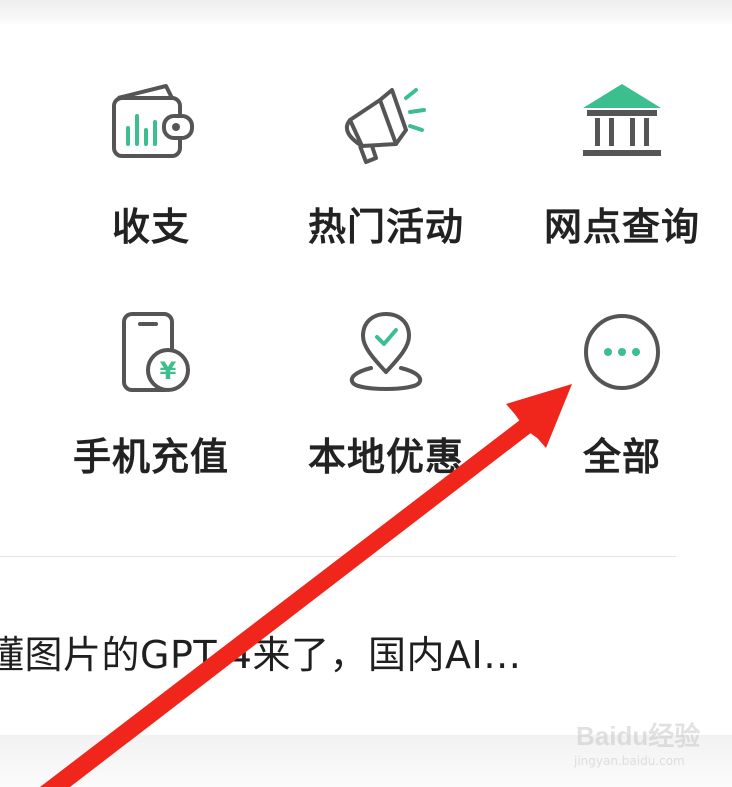  I want to click on watermark-url: jingyan.baidu.com, so click(629, 761).